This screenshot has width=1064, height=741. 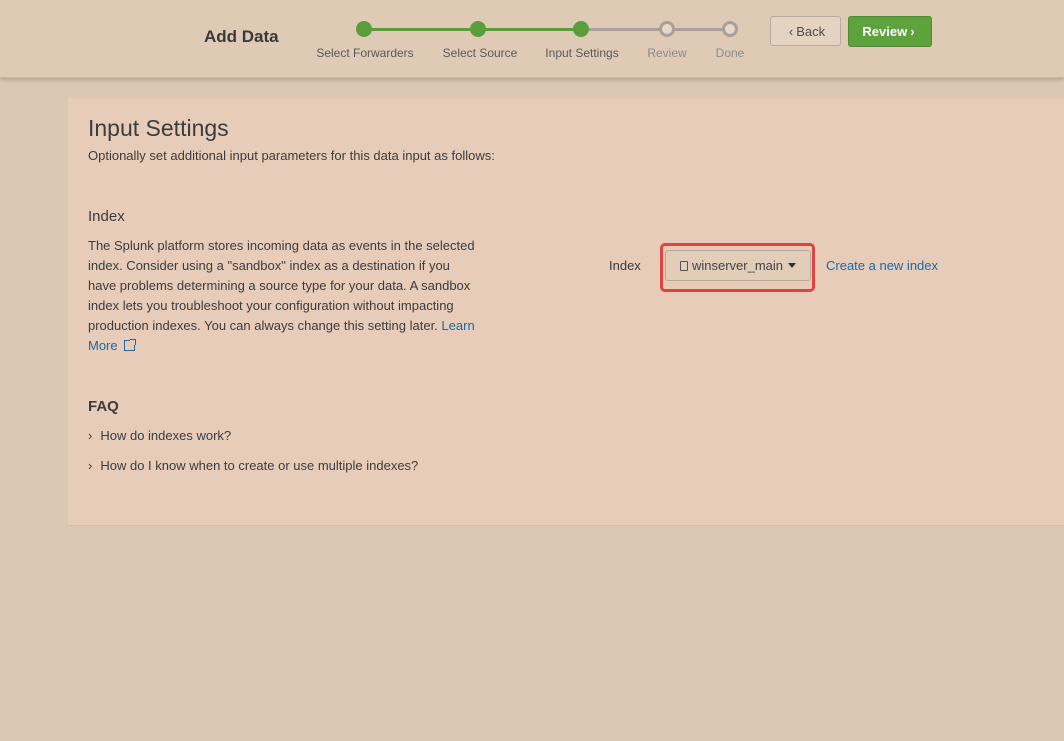 I want to click on step-label-review: Review, so click(x=667, y=53).